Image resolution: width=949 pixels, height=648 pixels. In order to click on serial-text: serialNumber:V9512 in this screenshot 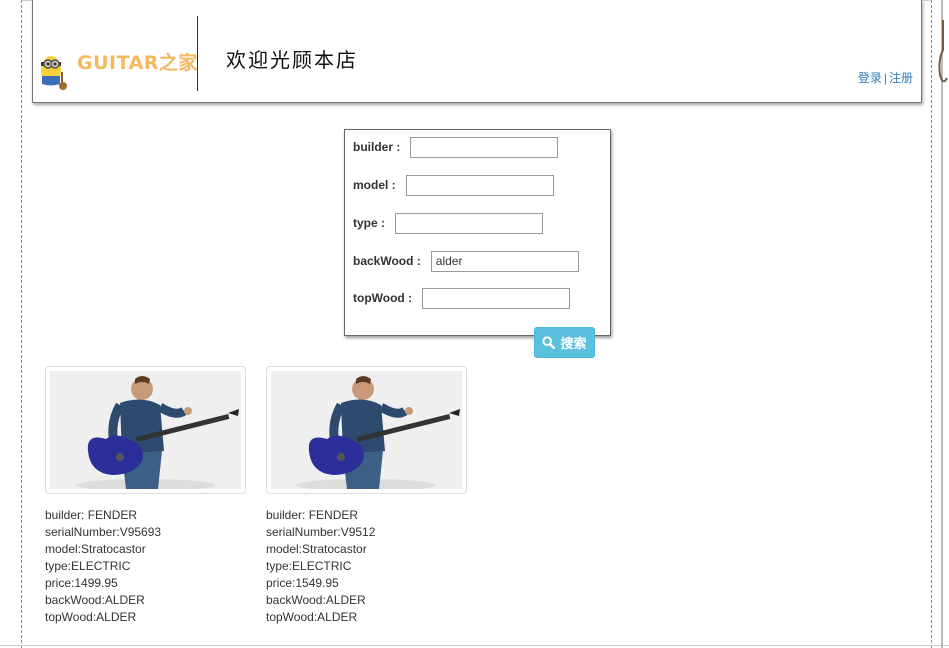, I will do `click(321, 532)`.